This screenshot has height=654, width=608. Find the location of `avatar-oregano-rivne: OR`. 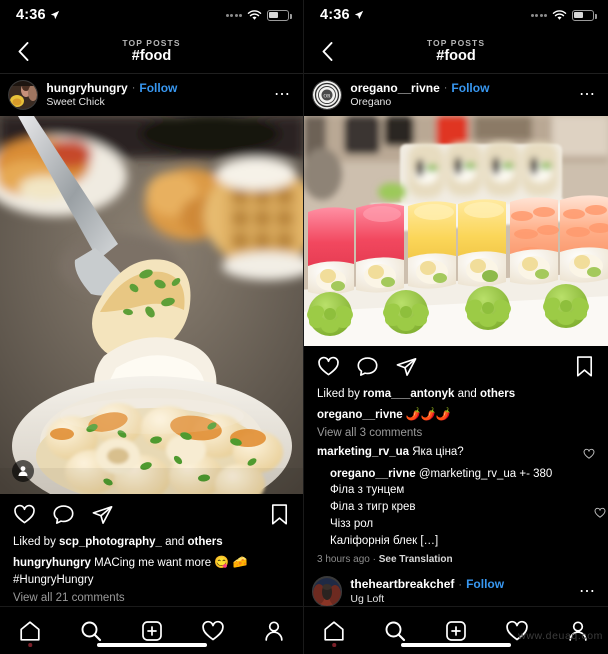

avatar-oregano-rivne: OR is located at coordinates (327, 95).